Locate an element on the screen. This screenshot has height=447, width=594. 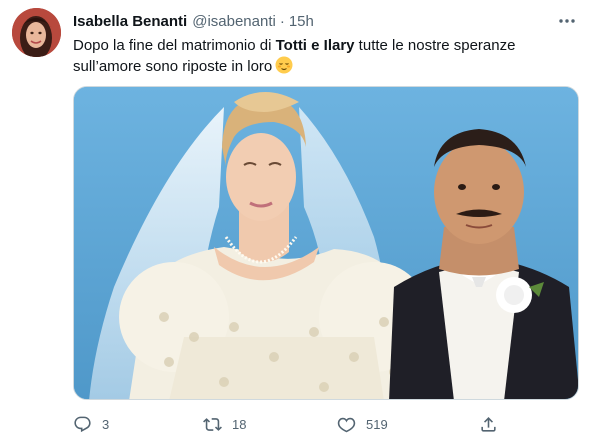
relieved-face-emoji is located at coordinates (284, 68).